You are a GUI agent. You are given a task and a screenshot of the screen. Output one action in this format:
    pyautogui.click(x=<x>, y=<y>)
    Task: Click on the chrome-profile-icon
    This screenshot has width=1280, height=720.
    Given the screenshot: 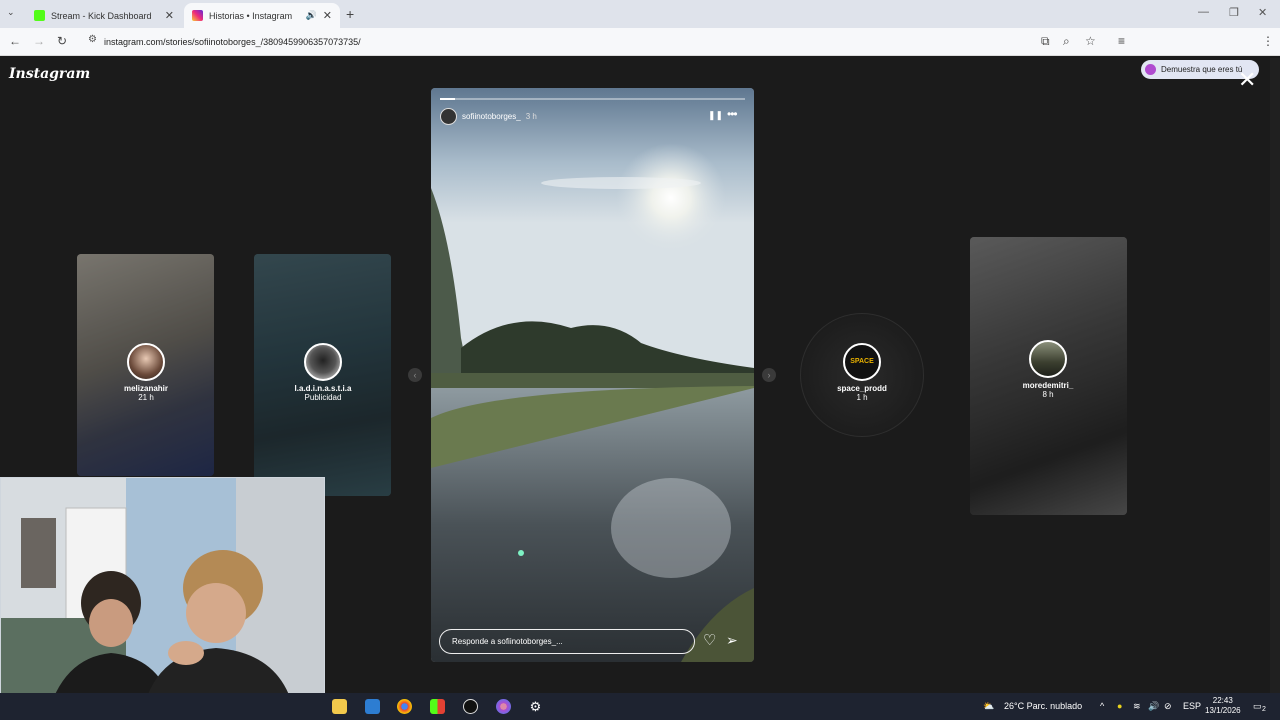 What is the action you would take?
    pyautogui.click(x=503, y=706)
    